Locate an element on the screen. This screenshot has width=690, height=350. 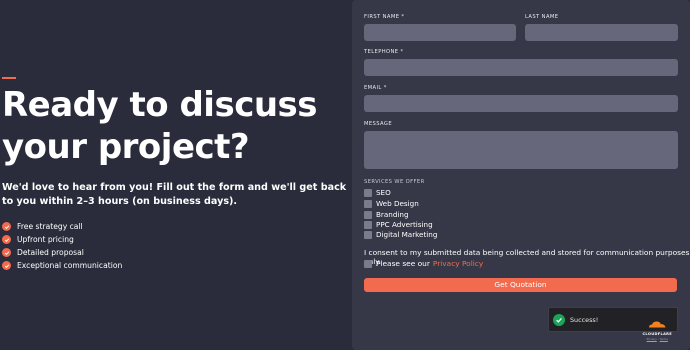
email-input is located at coordinates (521, 103).